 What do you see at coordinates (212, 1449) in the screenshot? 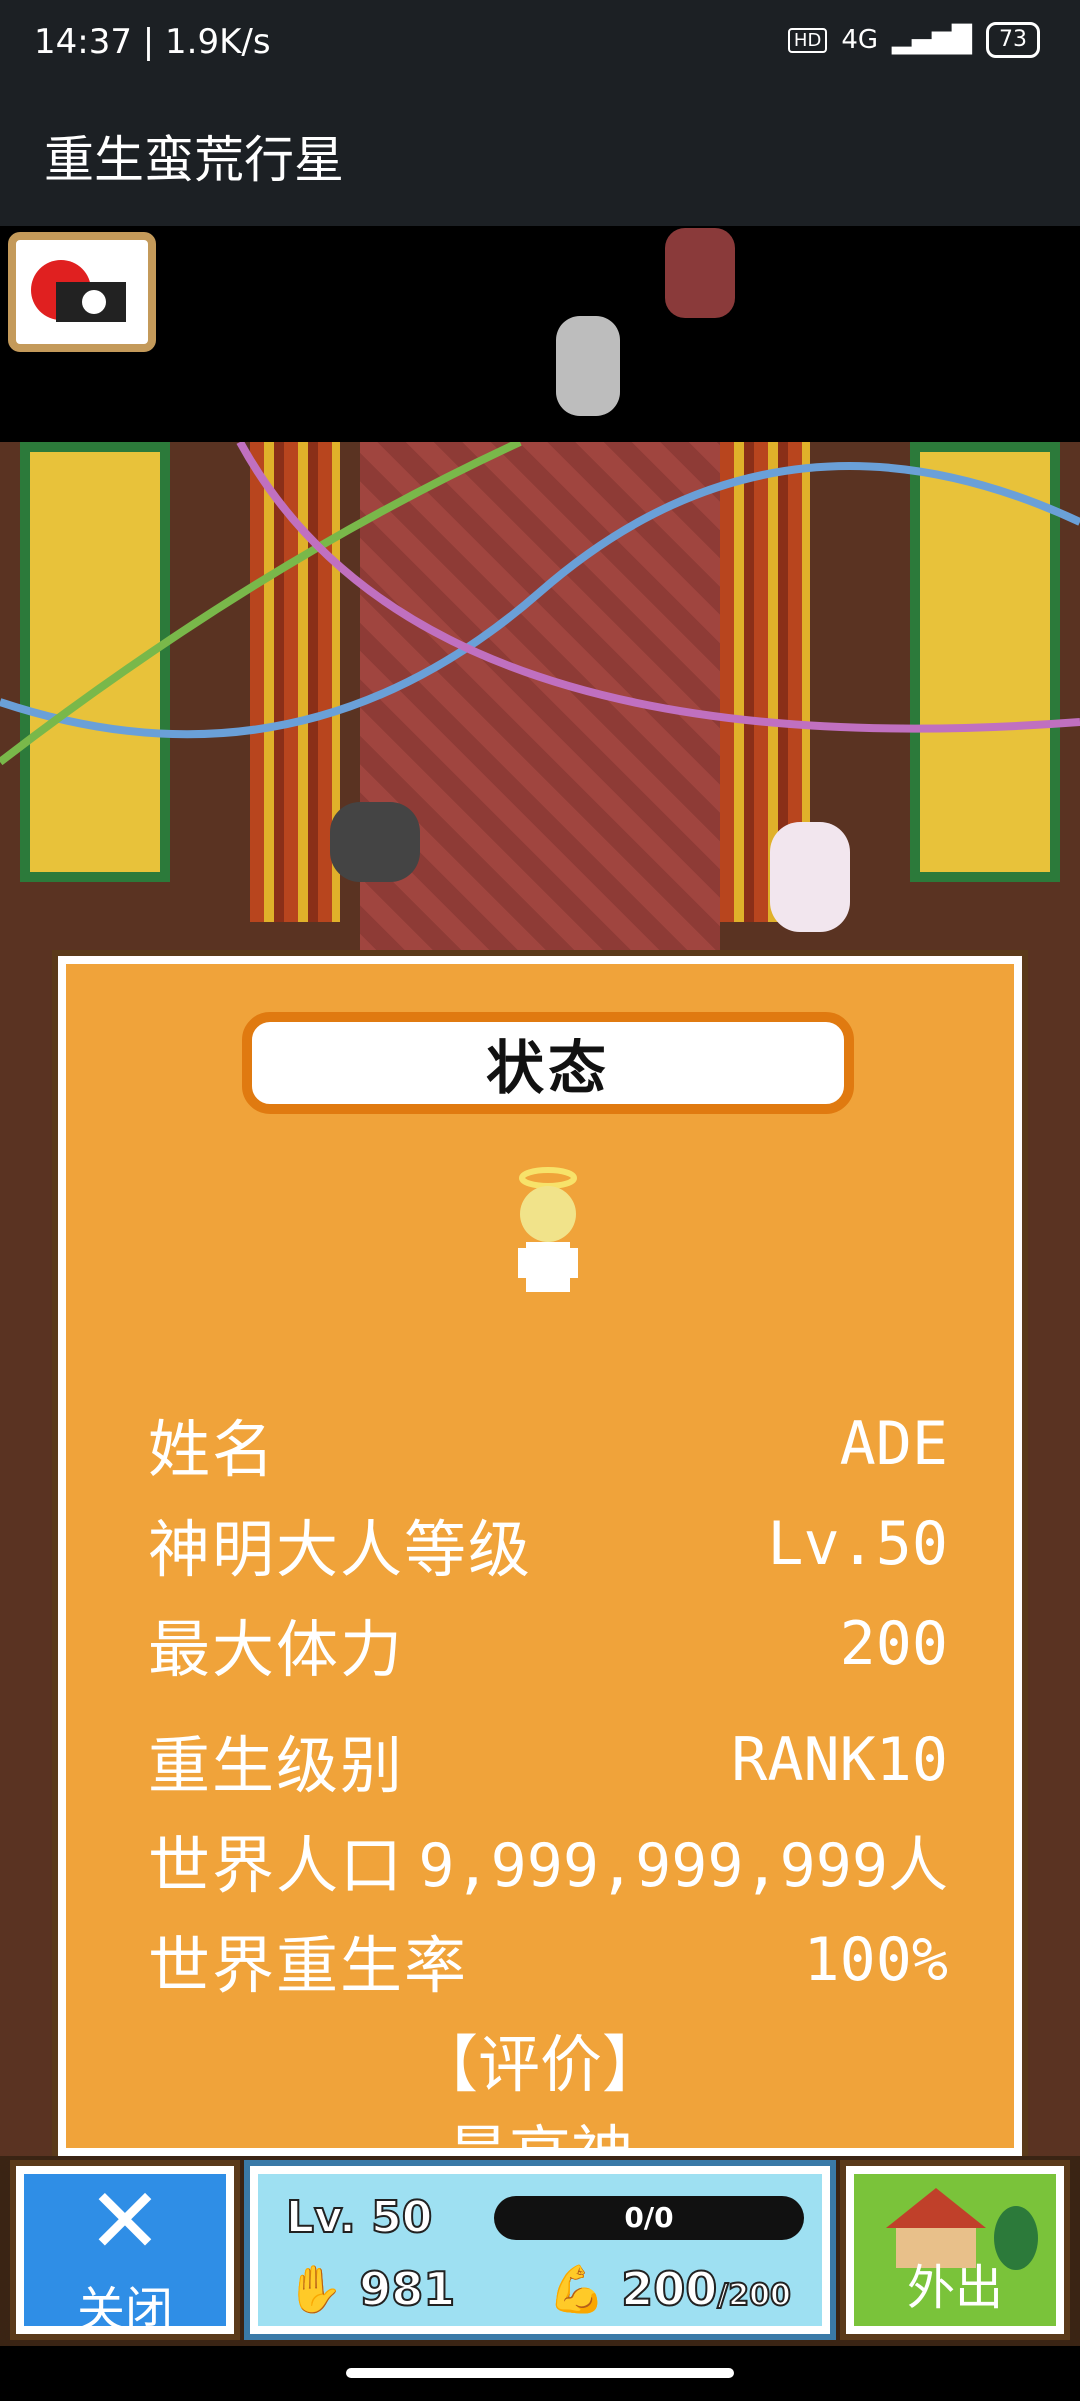
I see `stat-key: 姓名` at bounding box center [212, 1449].